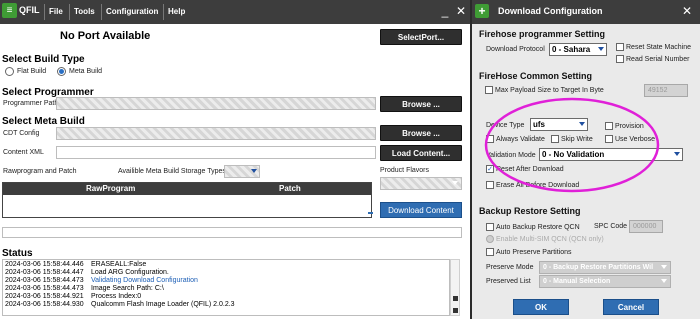  I want to click on product-flavors-select, so click(421, 183).